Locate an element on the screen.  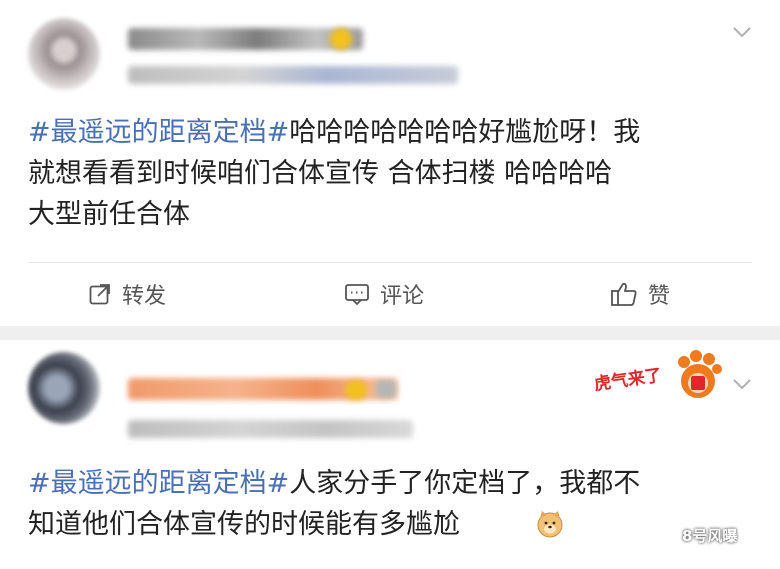
watermark: 8号风曝 is located at coordinates (693, 535).